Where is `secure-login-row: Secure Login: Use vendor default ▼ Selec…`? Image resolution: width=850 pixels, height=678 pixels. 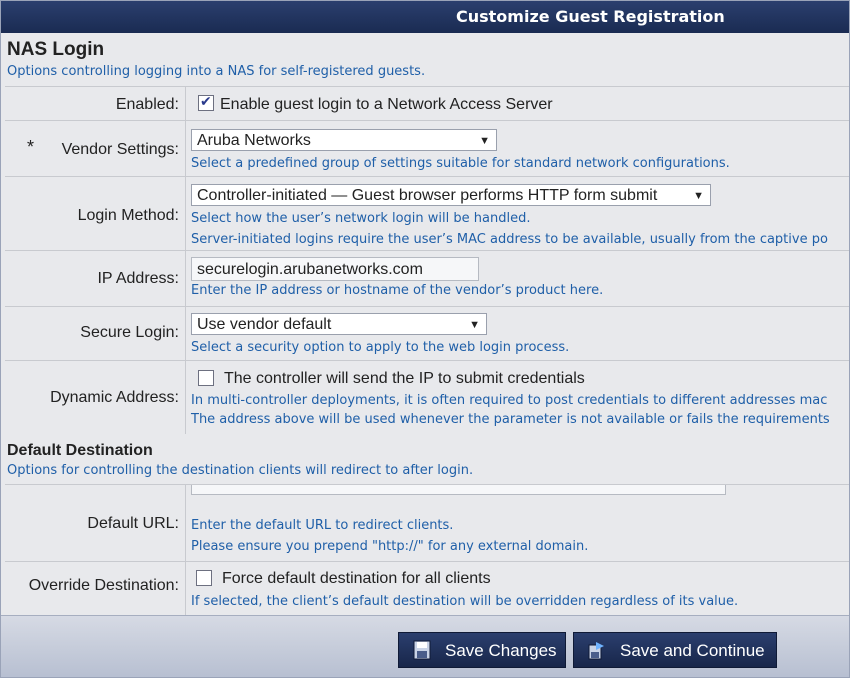 secure-login-row: Secure Login: Use vendor default ▼ Selec… is located at coordinates (427, 333).